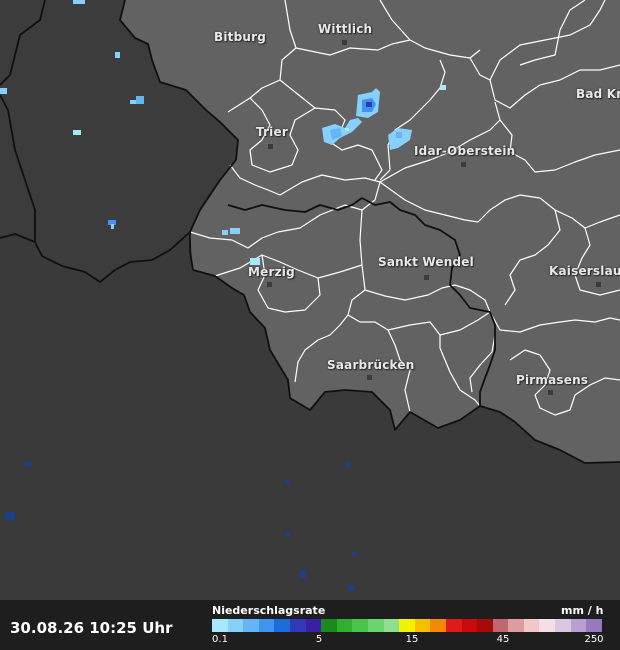 This screenshot has height=650, width=620. Describe the element at coordinates (584, 271) in the screenshot. I see `city-label-kaiserslau: Kaiserslau` at that location.